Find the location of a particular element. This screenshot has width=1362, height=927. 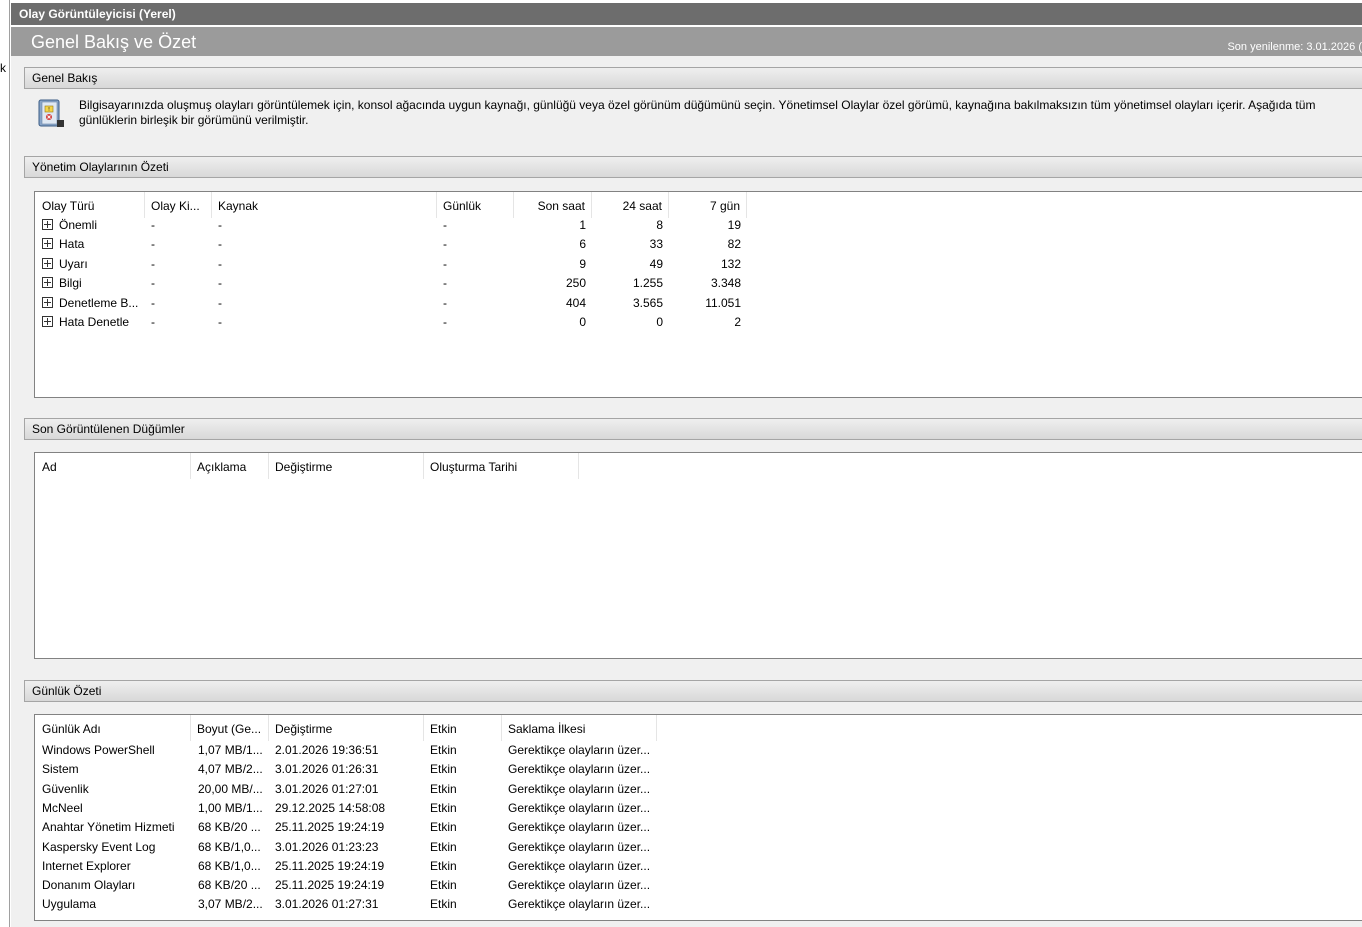

col-header-description: Açıklama is located at coordinates (230, 466).